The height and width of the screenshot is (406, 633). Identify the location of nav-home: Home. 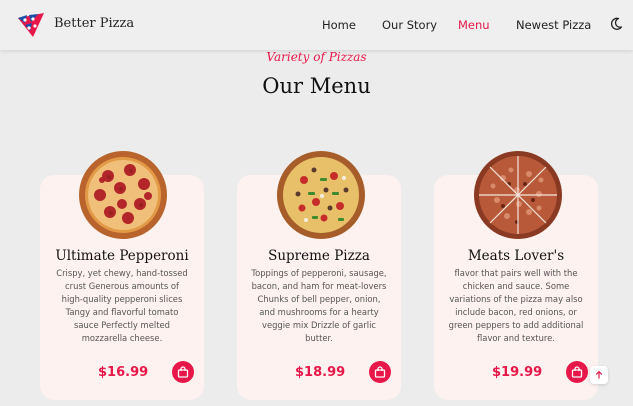
(339, 25).